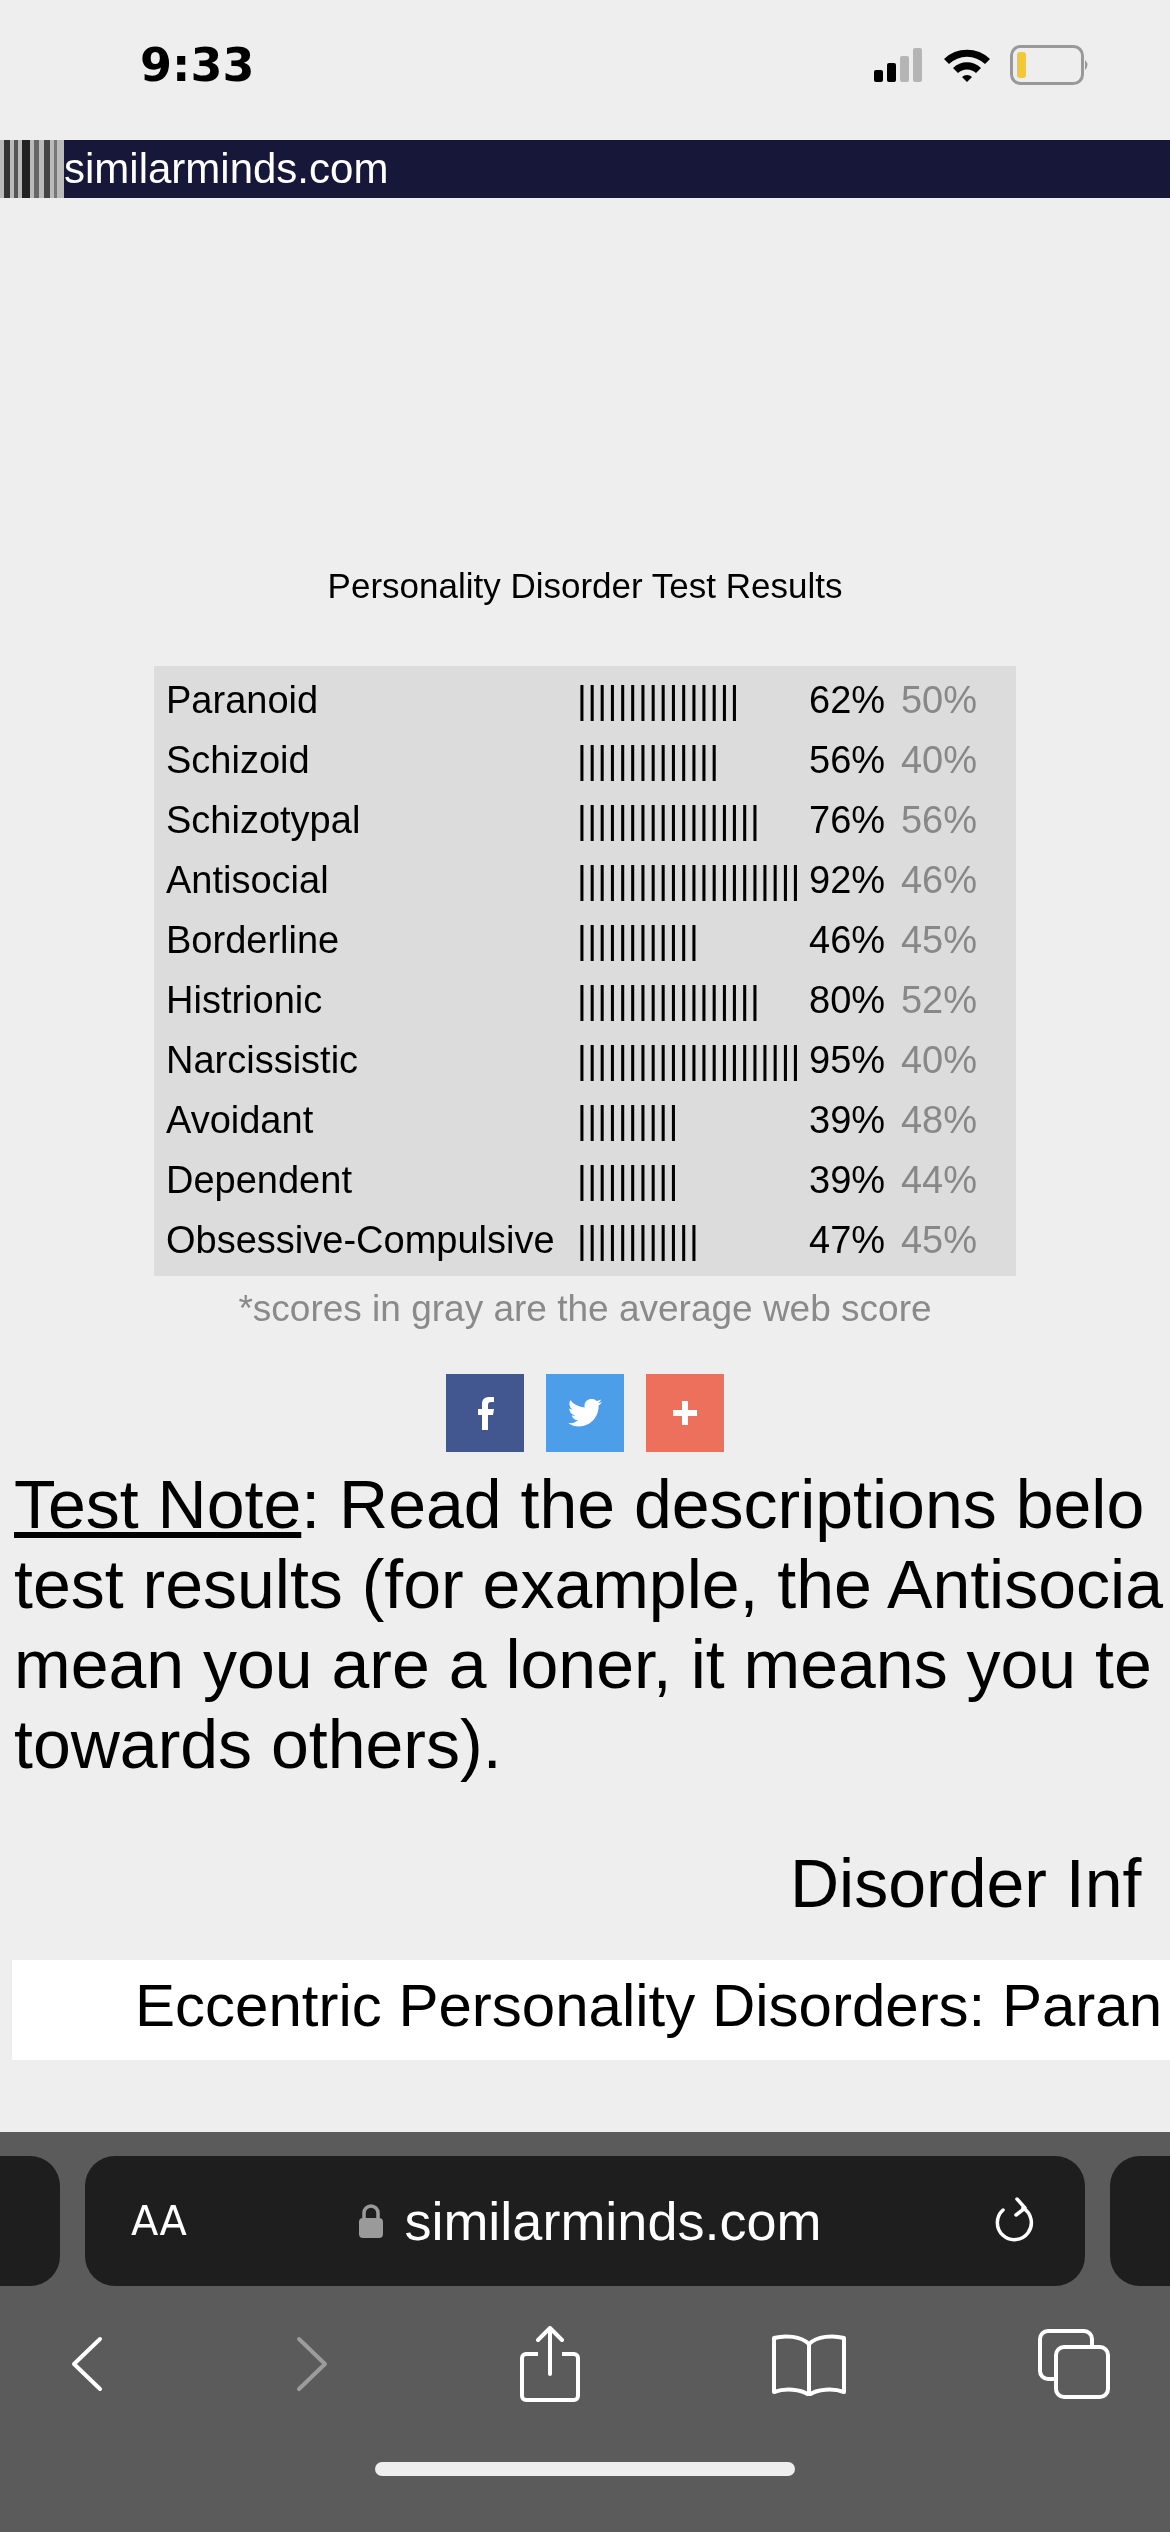 Image resolution: width=1170 pixels, height=2532 pixels. I want to click on disorder-name: Borderline, so click(253, 940).